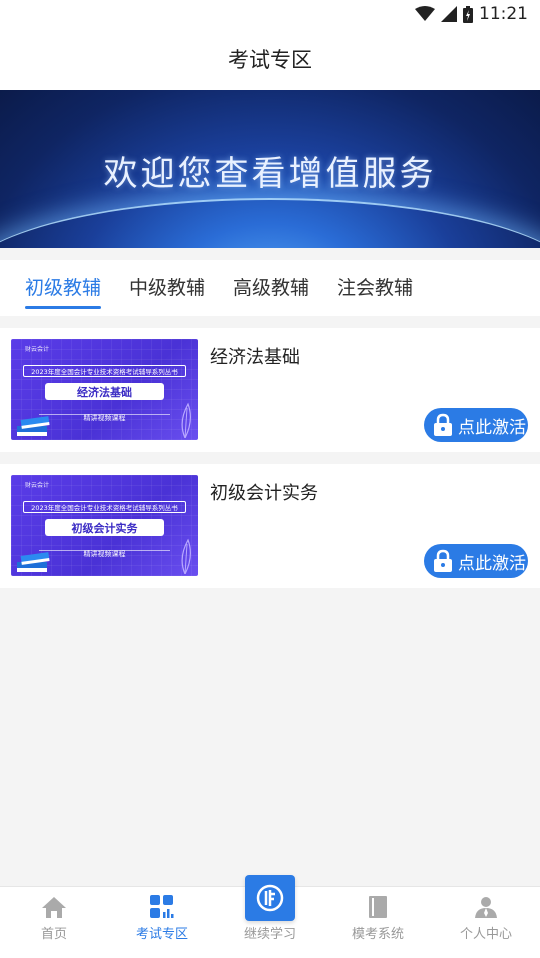  Describe the element at coordinates (54, 907) in the screenshot. I see `home-icon` at that location.